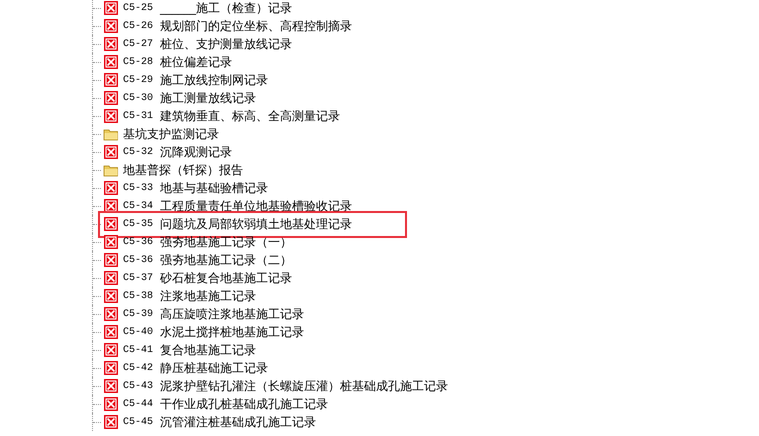  What do you see at coordinates (238, 422) in the screenshot?
I see `tree-item-label: 沉管灌注桩基础成孔施工记录` at bounding box center [238, 422].